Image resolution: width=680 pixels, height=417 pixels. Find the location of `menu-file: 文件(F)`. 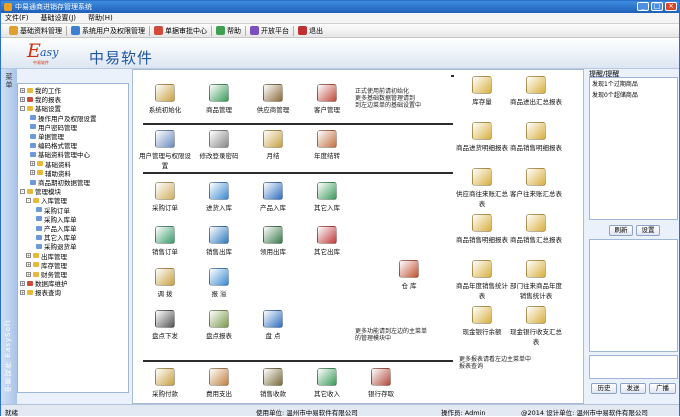

menu-file: 文件(F) is located at coordinates (17, 18).